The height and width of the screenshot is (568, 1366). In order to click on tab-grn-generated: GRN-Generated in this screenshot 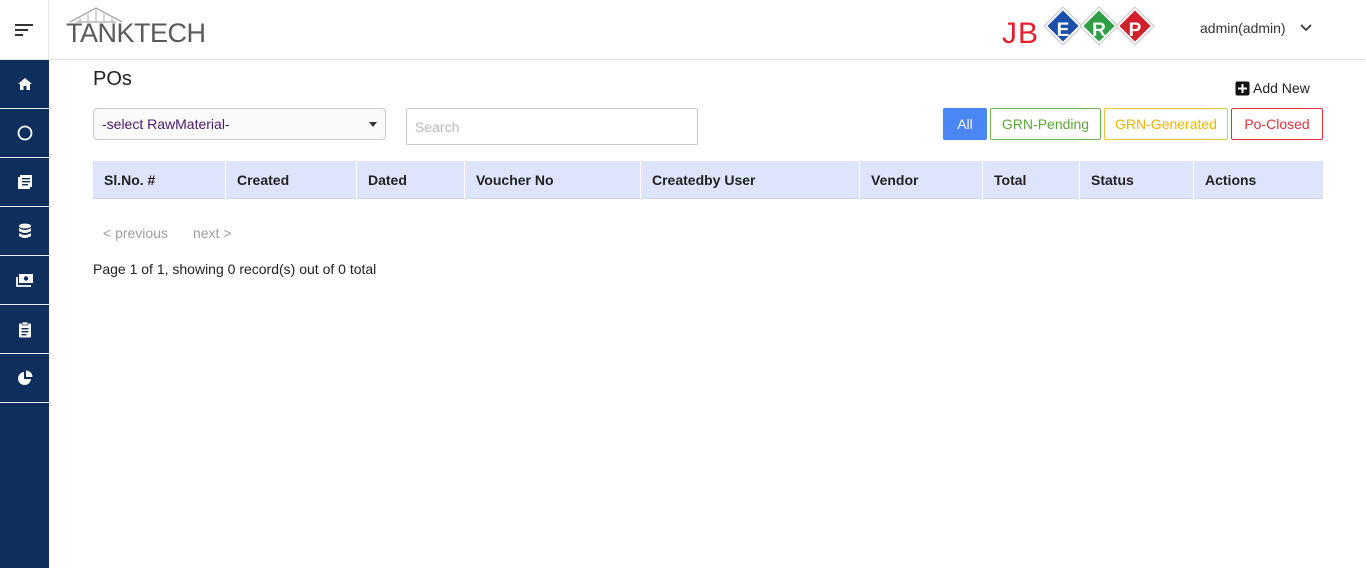, I will do `click(1166, 124)`.